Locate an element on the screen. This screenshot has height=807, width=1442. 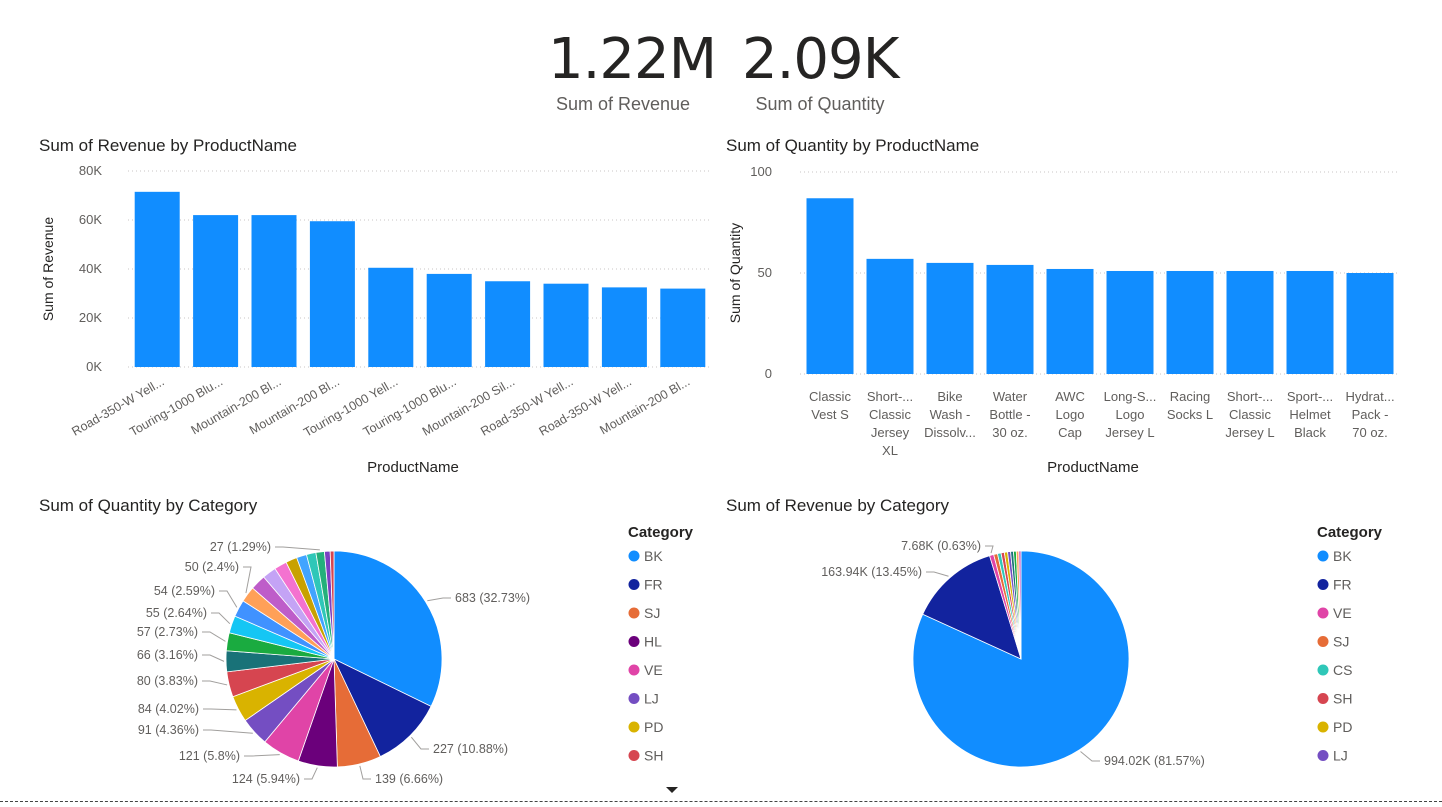
legend-item: LJ is located at coordinates (1340, 756).